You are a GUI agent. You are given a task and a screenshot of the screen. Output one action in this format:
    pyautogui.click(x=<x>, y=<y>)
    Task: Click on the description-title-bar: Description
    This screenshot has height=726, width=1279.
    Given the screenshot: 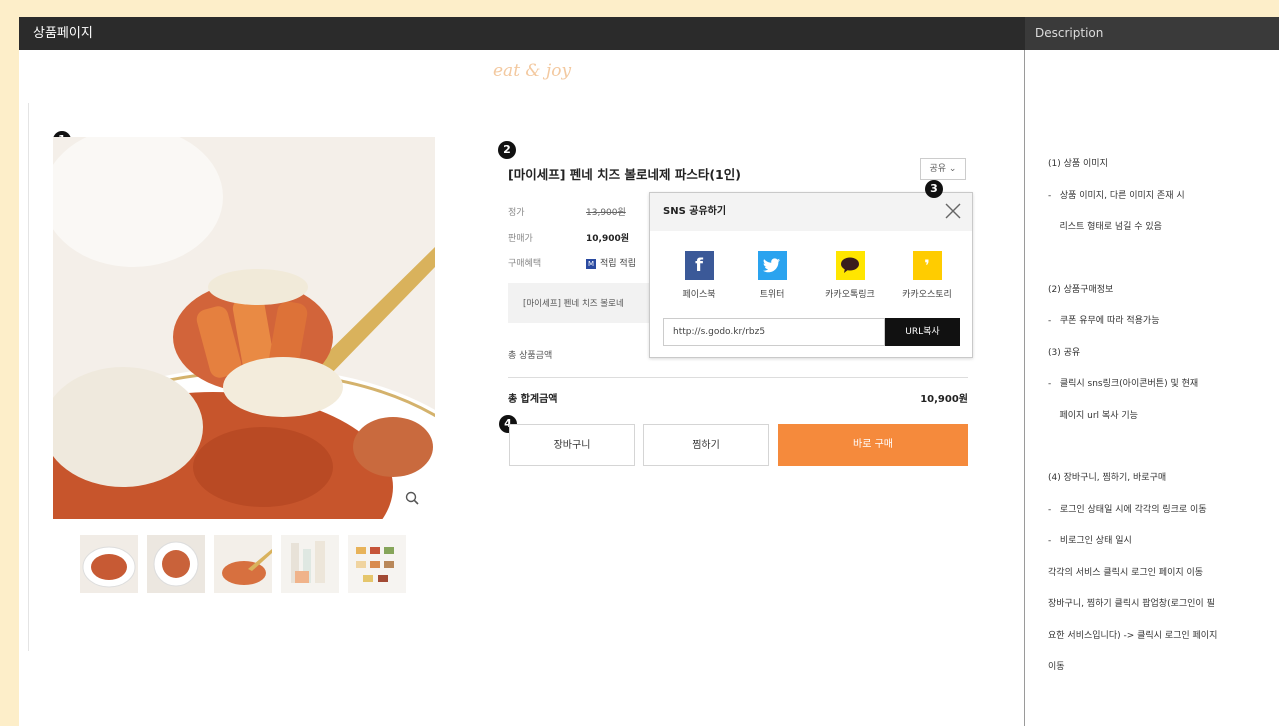 What is the action you would take?
    pyautogui.click(x=1152, y=33)
    